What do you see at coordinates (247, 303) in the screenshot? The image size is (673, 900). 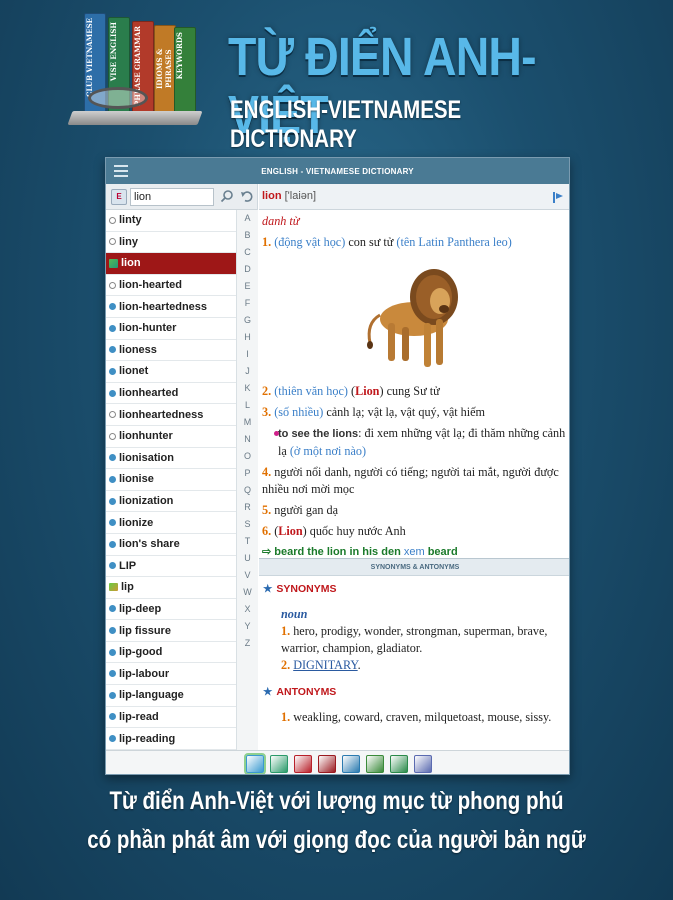 I see `alphabet-letter: F` at bounding box center [247, 303].